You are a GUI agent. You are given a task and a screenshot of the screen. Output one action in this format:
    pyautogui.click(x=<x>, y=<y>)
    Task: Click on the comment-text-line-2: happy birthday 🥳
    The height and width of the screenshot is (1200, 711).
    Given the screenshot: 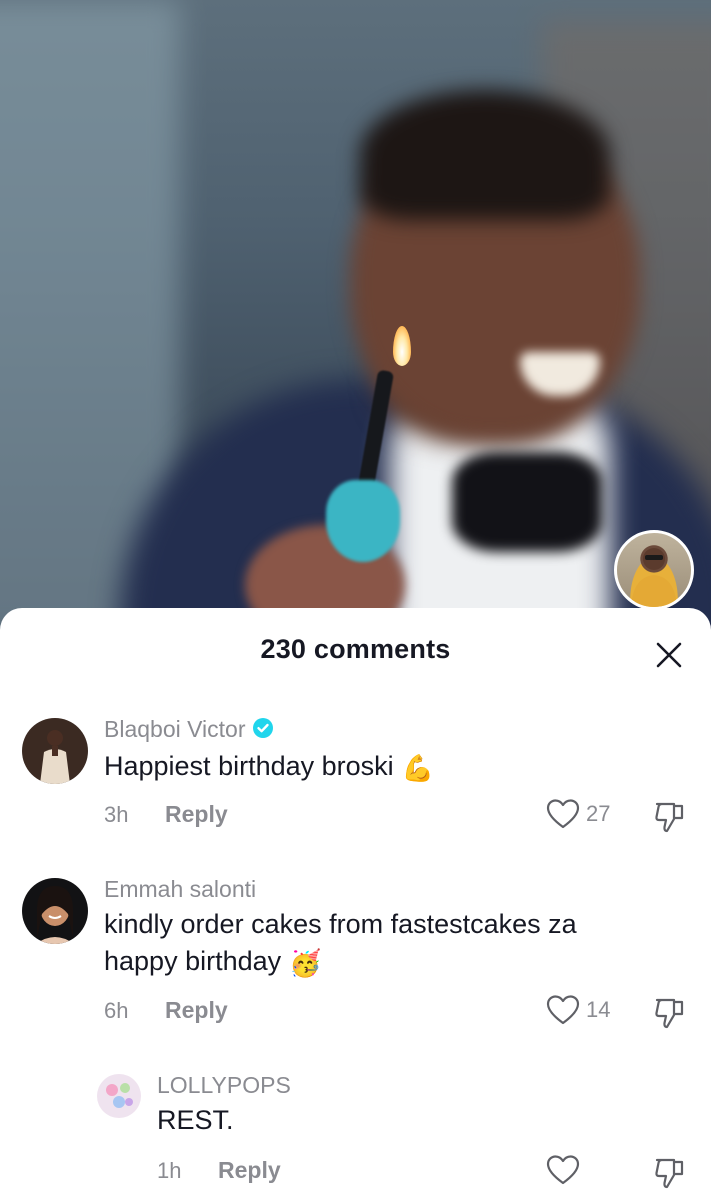 What is the action you would take?
    pyautogui.click(x=340, y=962)
    